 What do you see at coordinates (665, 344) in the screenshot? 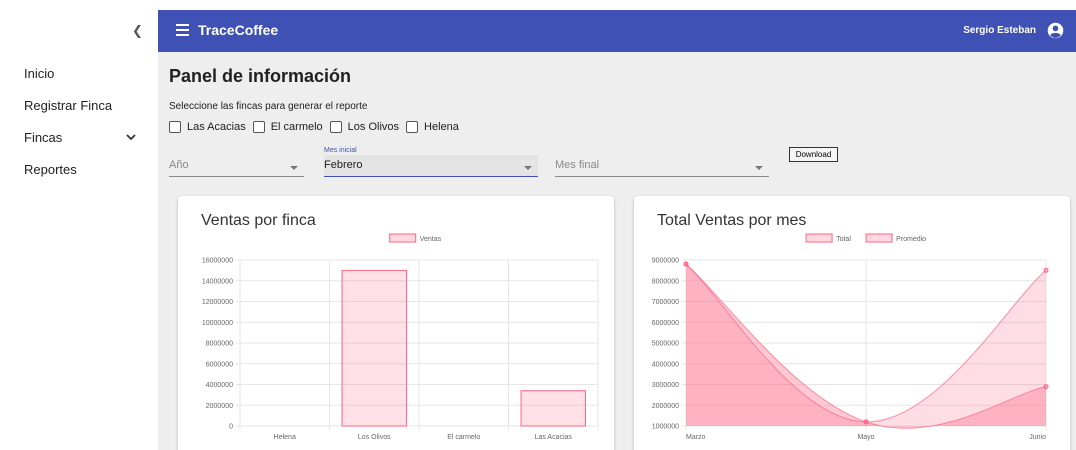
I see `y-tick-label: 5000000` at bounding box center [665, 344].